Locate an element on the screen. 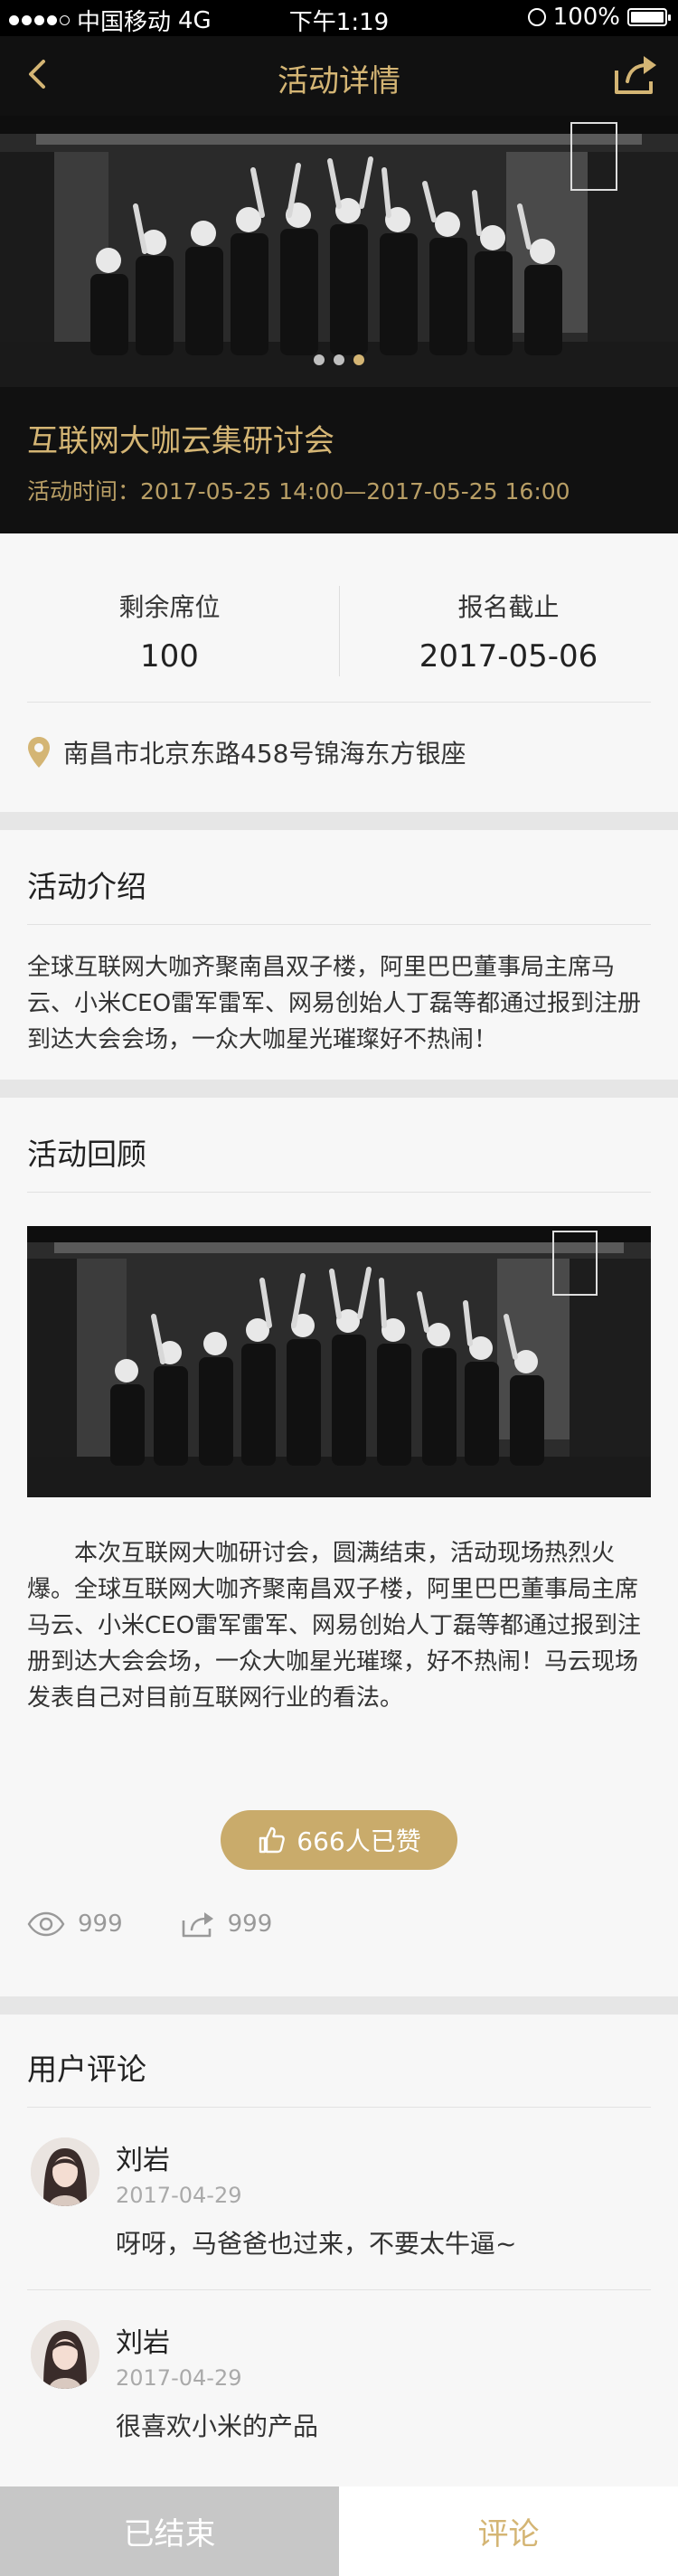 This screenshot has height=2576, width=678. event-time: 活动时间：2017-05-25 14:00—2017-05-25 16:00 is located at coordinates (298, 490).